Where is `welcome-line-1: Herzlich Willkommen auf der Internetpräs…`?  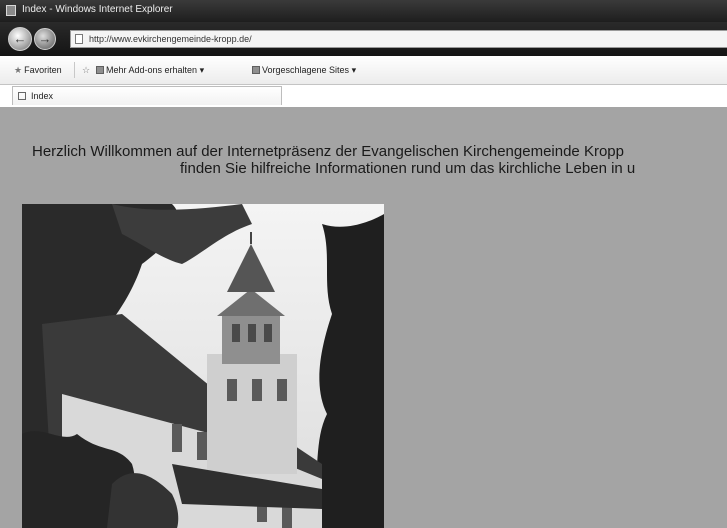 welcome-line-1: Herzlich Willkommen auf der Internetpräs… is located at coordinates (328, 151).